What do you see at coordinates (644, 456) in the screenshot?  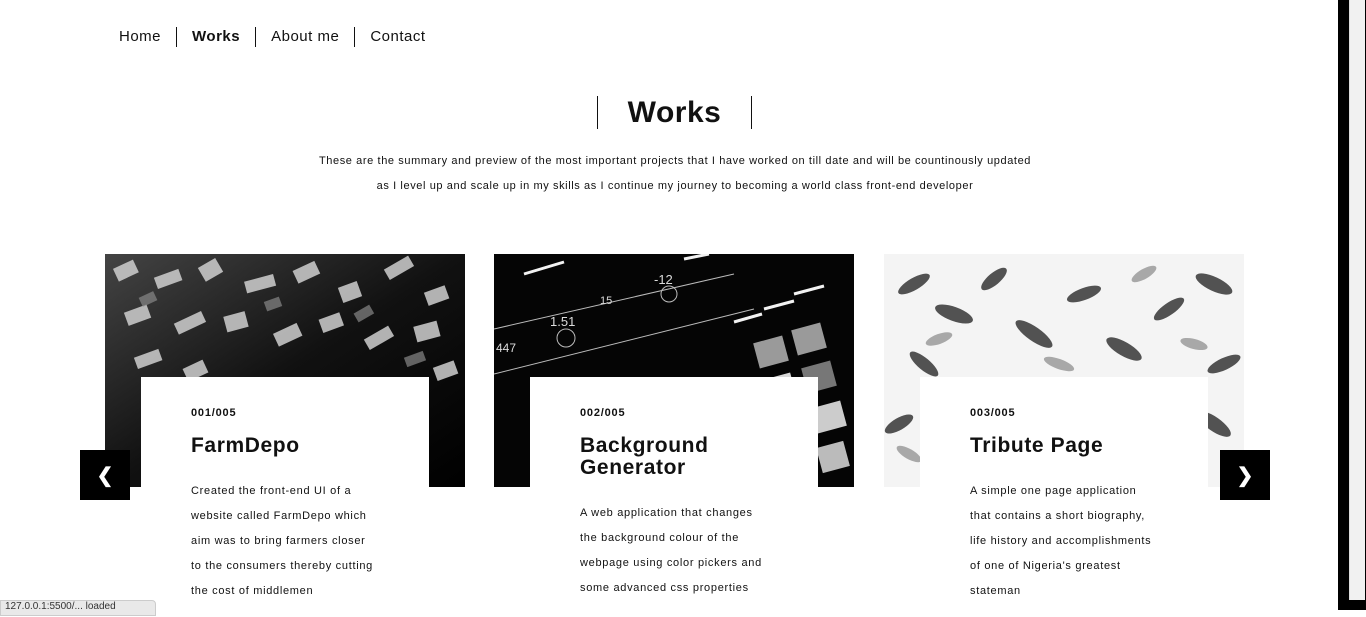 I see `project-title: Background Generator` at bounding box center [644, 456].